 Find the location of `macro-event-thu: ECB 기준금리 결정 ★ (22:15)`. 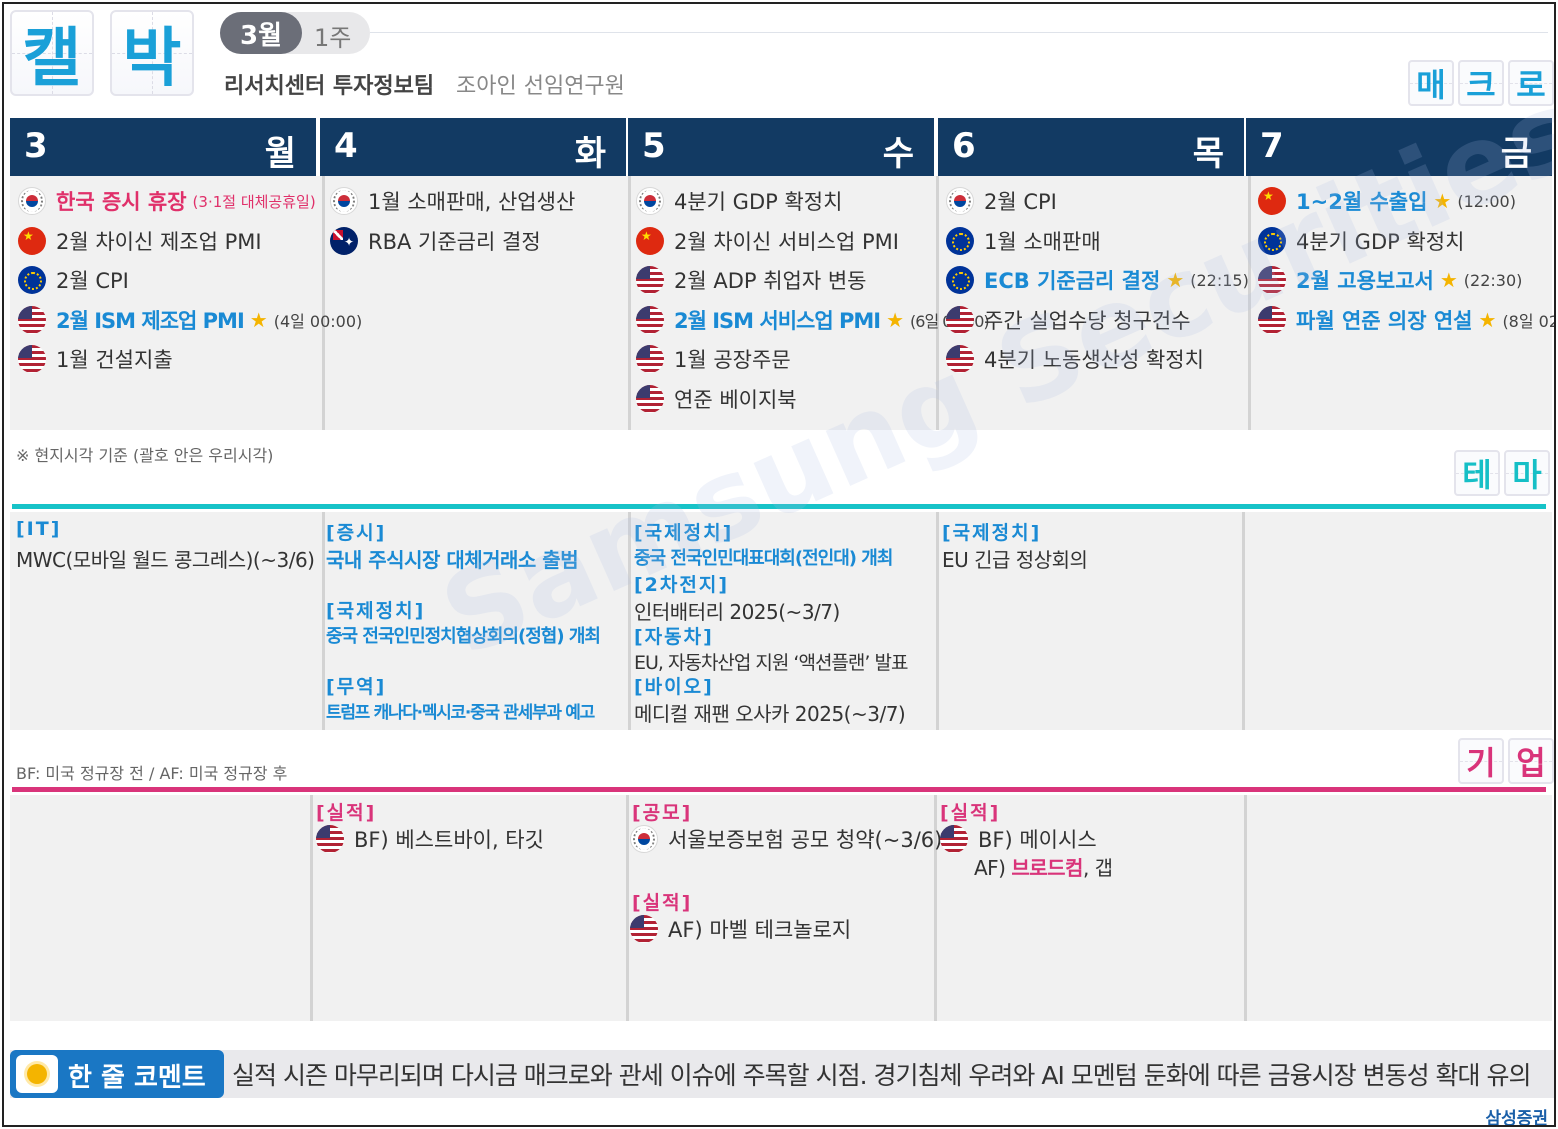

macro-event-thu: ECB 기준금리 결정 ★ (22:15) is located at coordinates (1097, 280).